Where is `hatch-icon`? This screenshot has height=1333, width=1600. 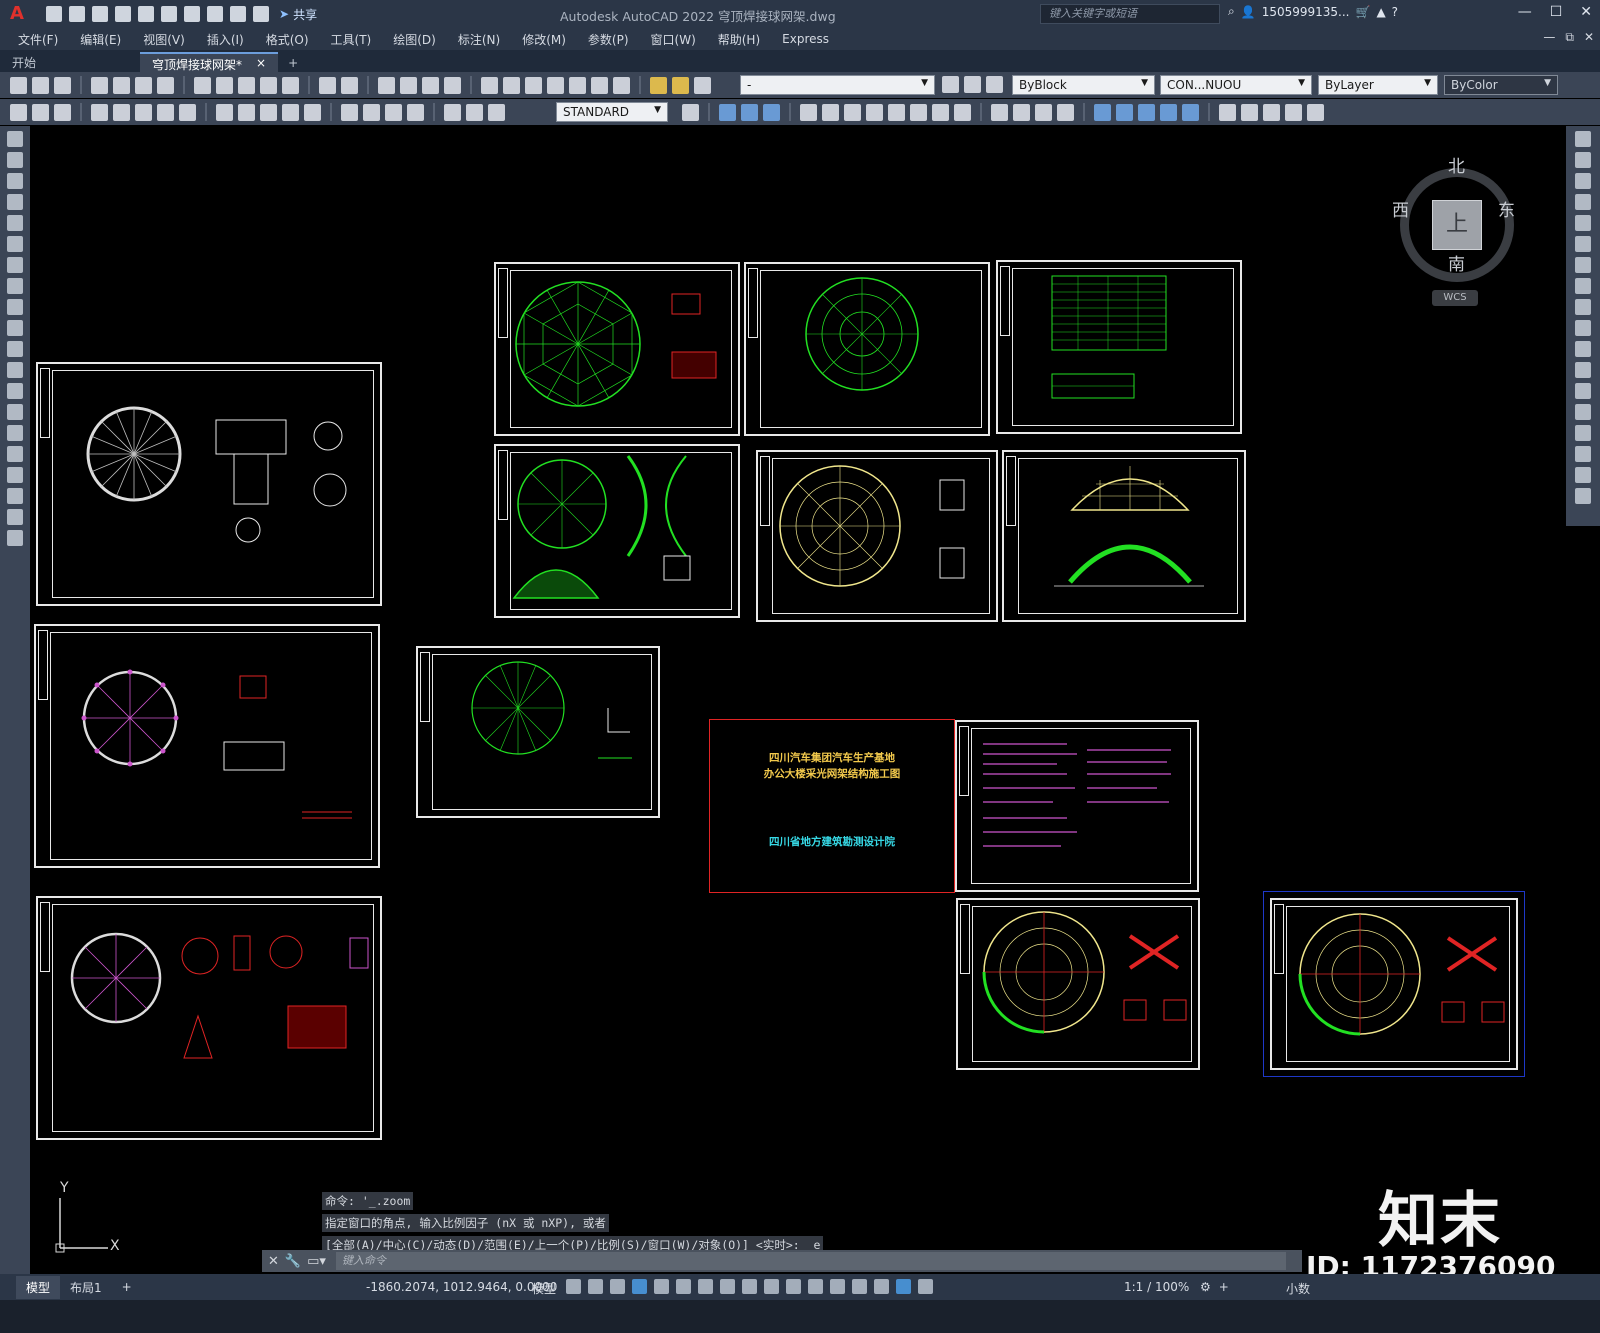 hatch-icon is located at coordinates (15, 433).